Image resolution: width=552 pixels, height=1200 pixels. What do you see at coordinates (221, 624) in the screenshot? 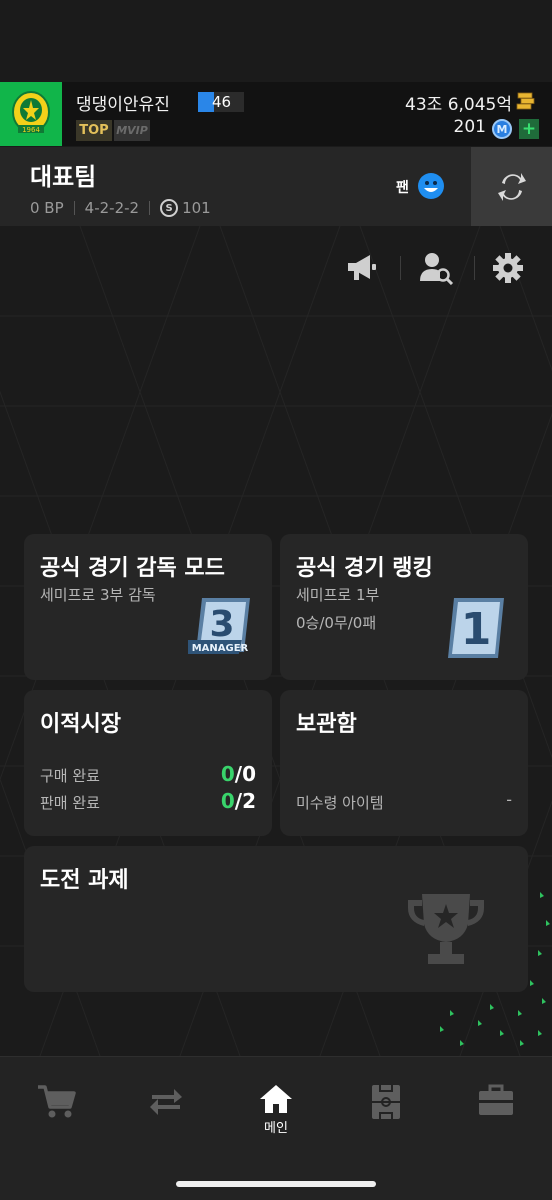
I see `svg-text: 3` at bounding box center [221, 624].